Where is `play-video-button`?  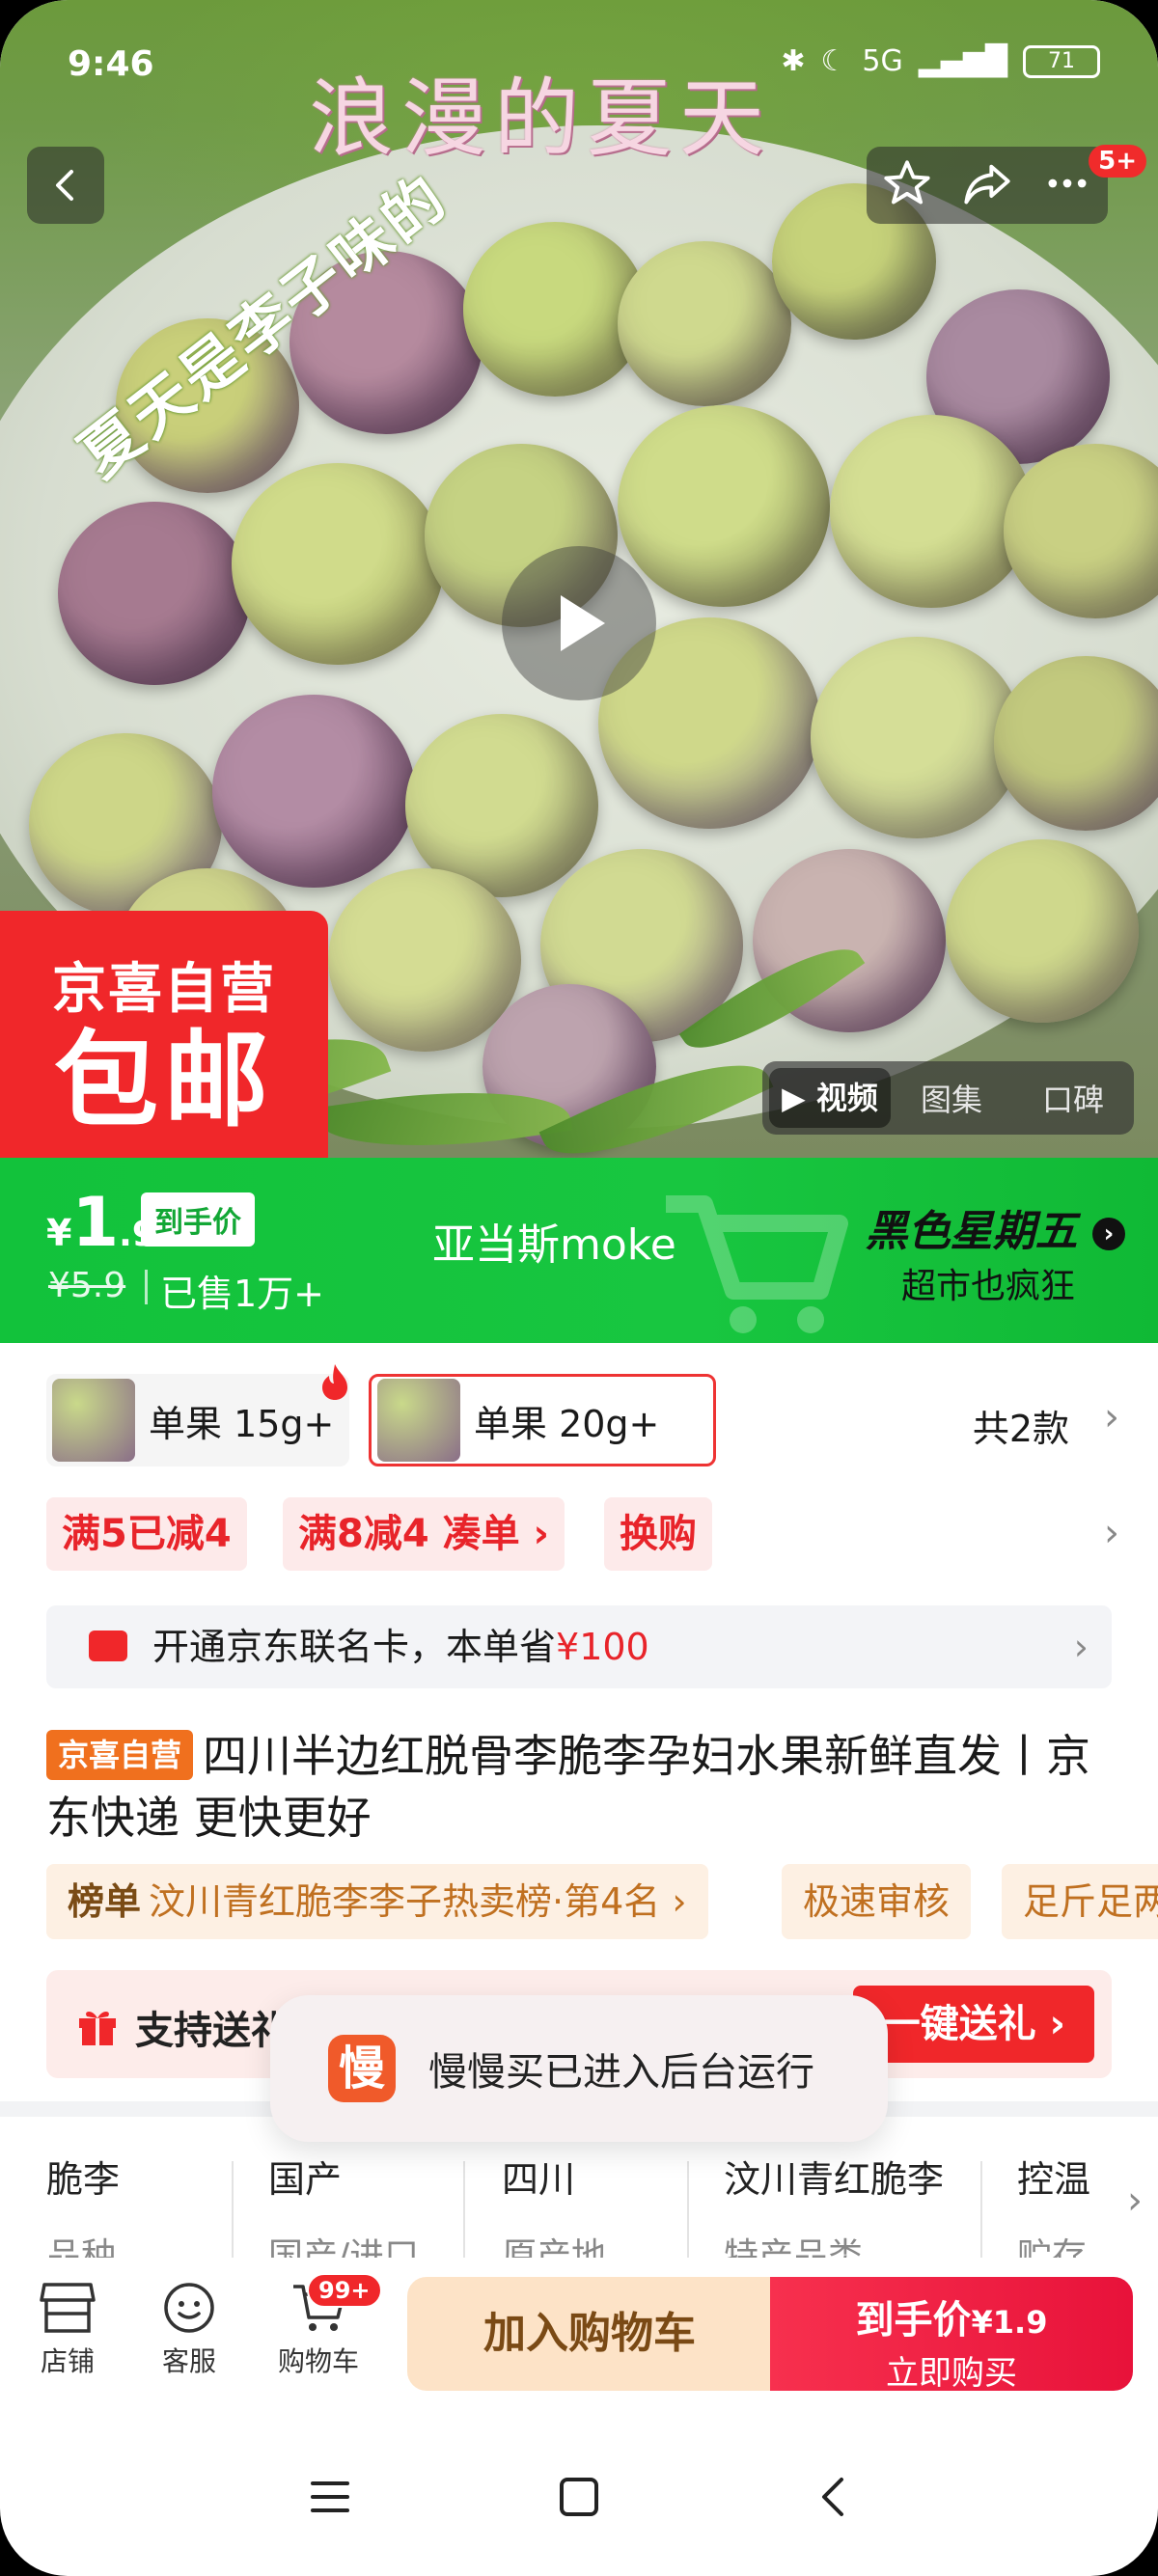 play-video-button is located at coordinates (579, 623).